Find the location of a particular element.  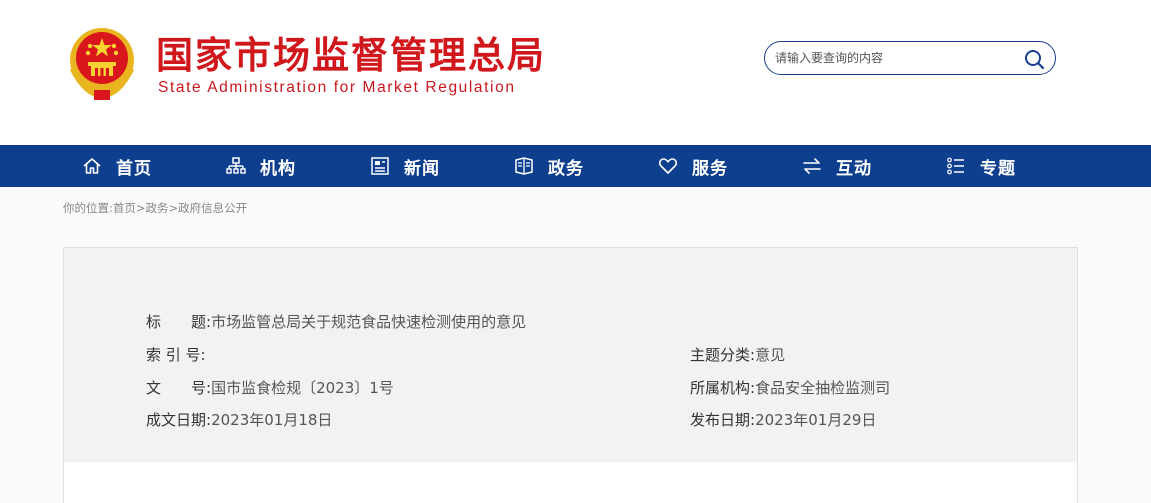

nav-item-topics: 专题 is located at coordinates (981, 166).